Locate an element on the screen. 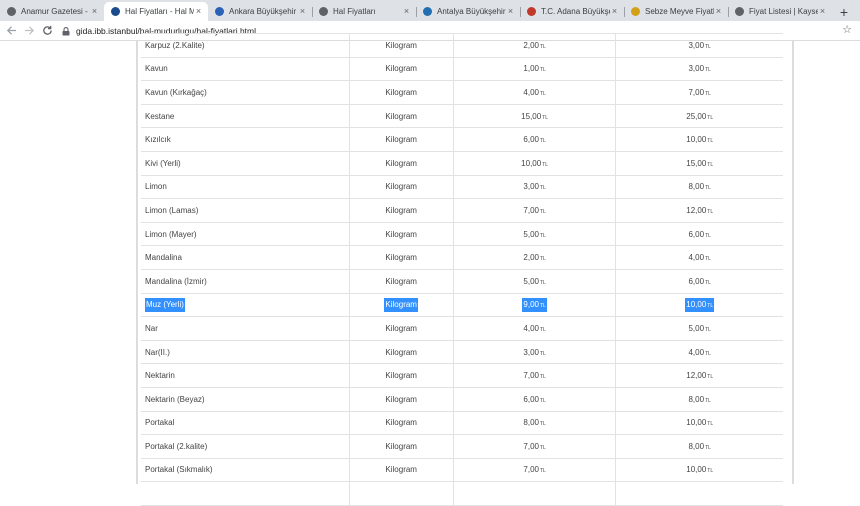  browser-tab: Sebze Meyve Fiyatla × is located at coordinates (676, 11).